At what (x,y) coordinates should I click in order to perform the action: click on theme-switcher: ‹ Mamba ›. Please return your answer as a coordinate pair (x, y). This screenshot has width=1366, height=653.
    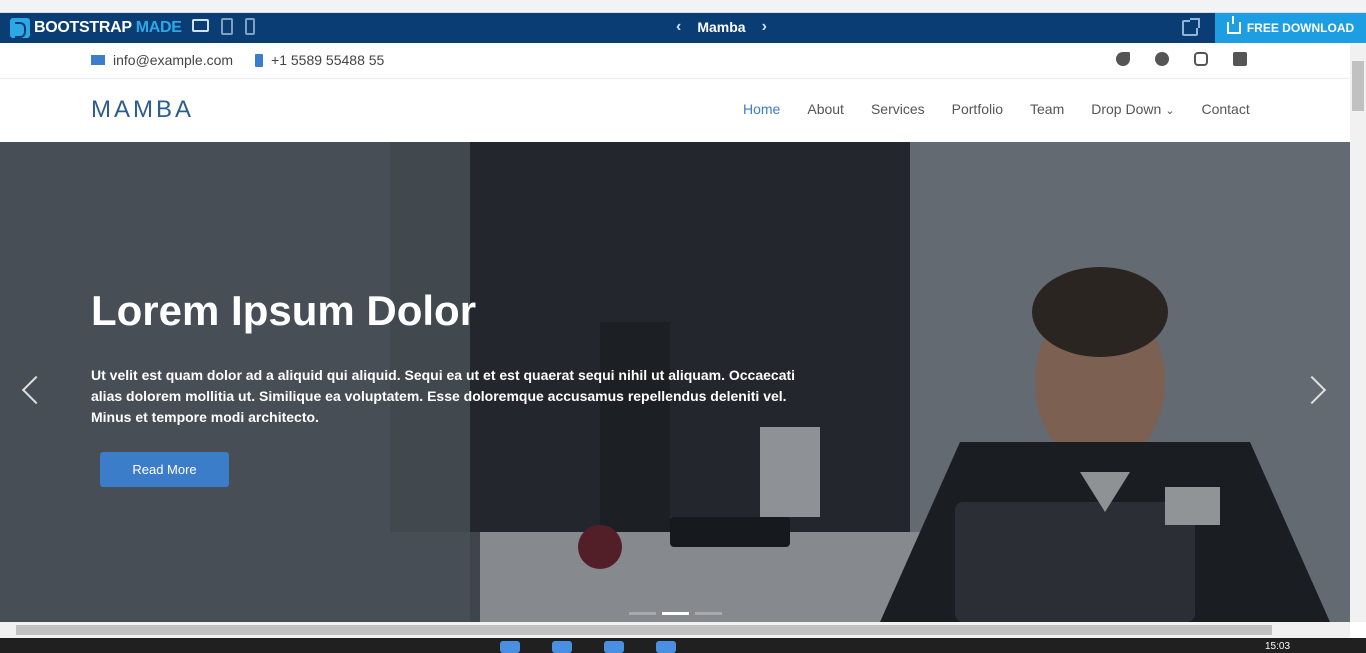
    Looking at the image, I should click on (721, 27).